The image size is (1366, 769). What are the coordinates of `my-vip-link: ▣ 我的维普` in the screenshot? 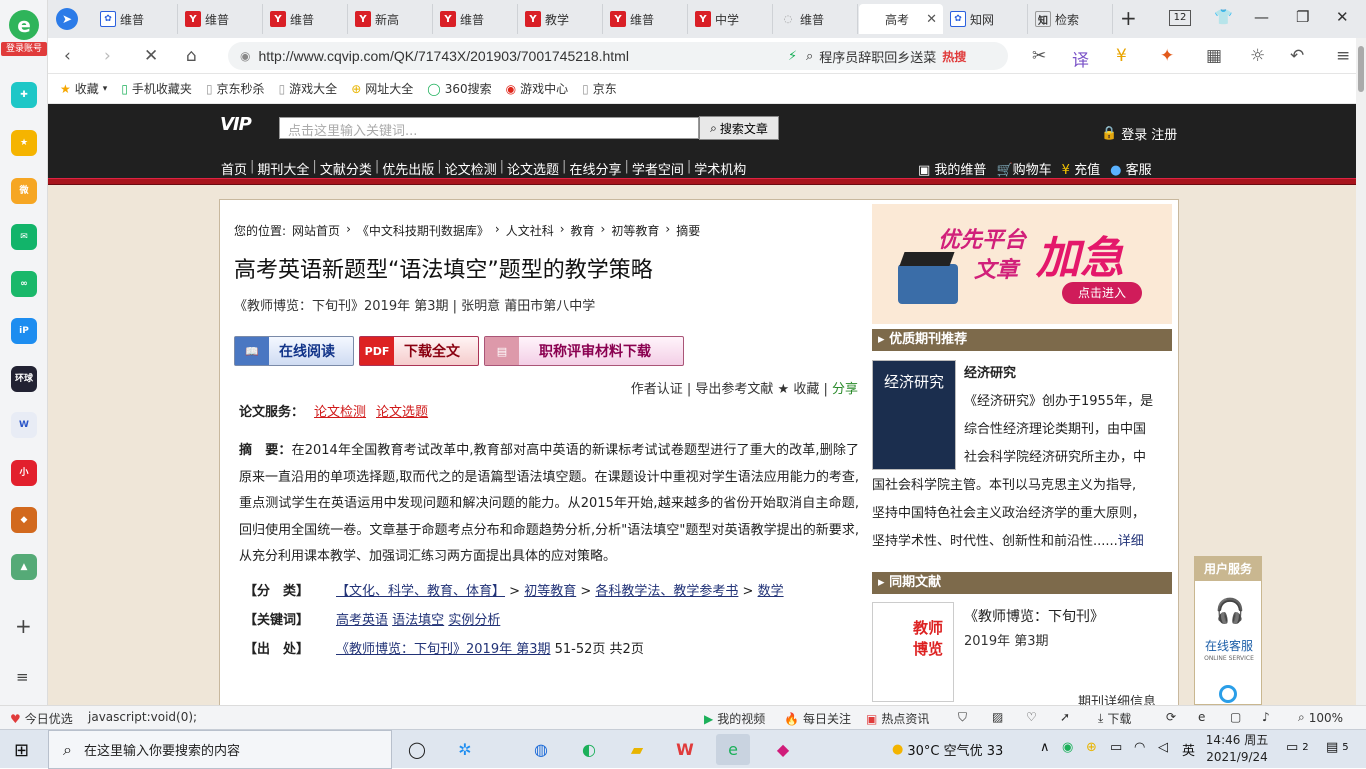 It's located at (952, 168).